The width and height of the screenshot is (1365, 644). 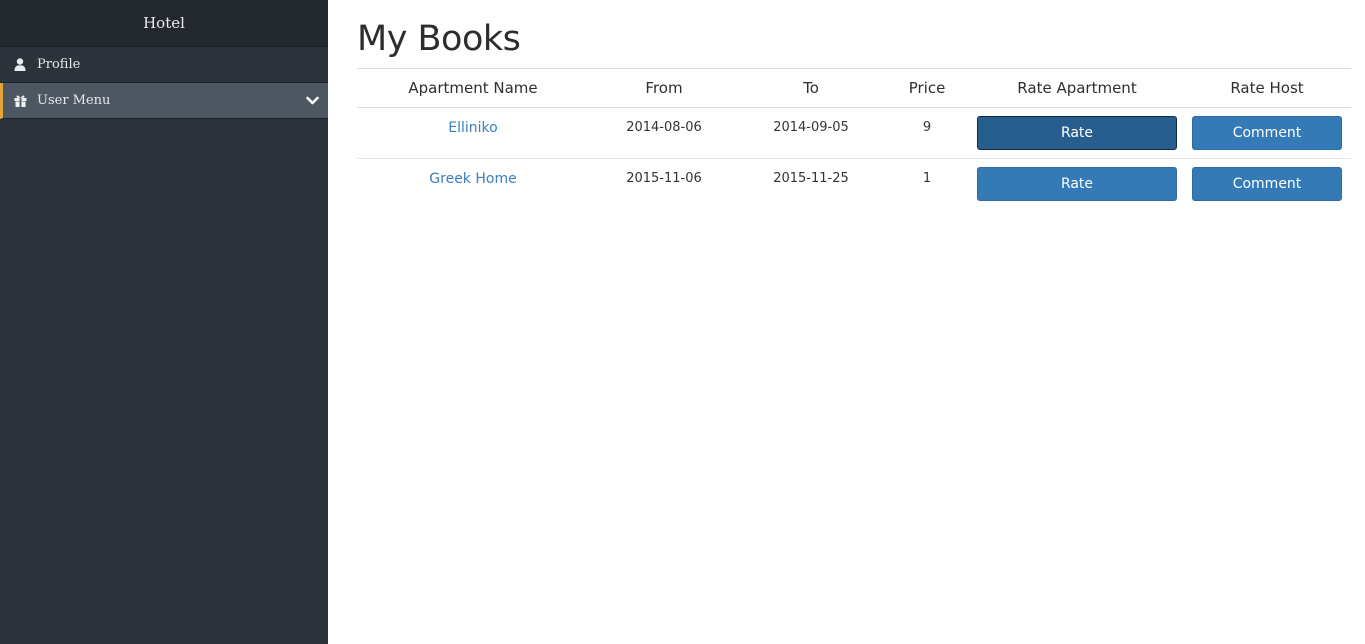 I want to click on to-date: 2014-09-05, so click(x=811, y=133).